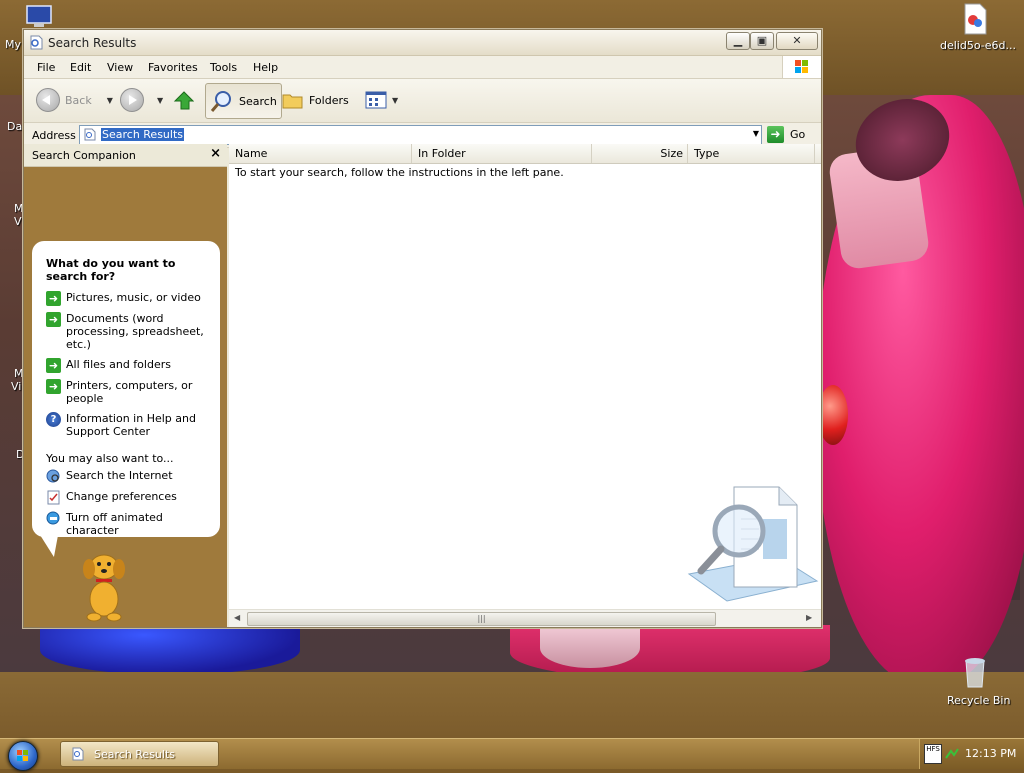  Describe the element at coordinates (118, 364) in the screenshot. I see `option-label: All files and folders` at that location.